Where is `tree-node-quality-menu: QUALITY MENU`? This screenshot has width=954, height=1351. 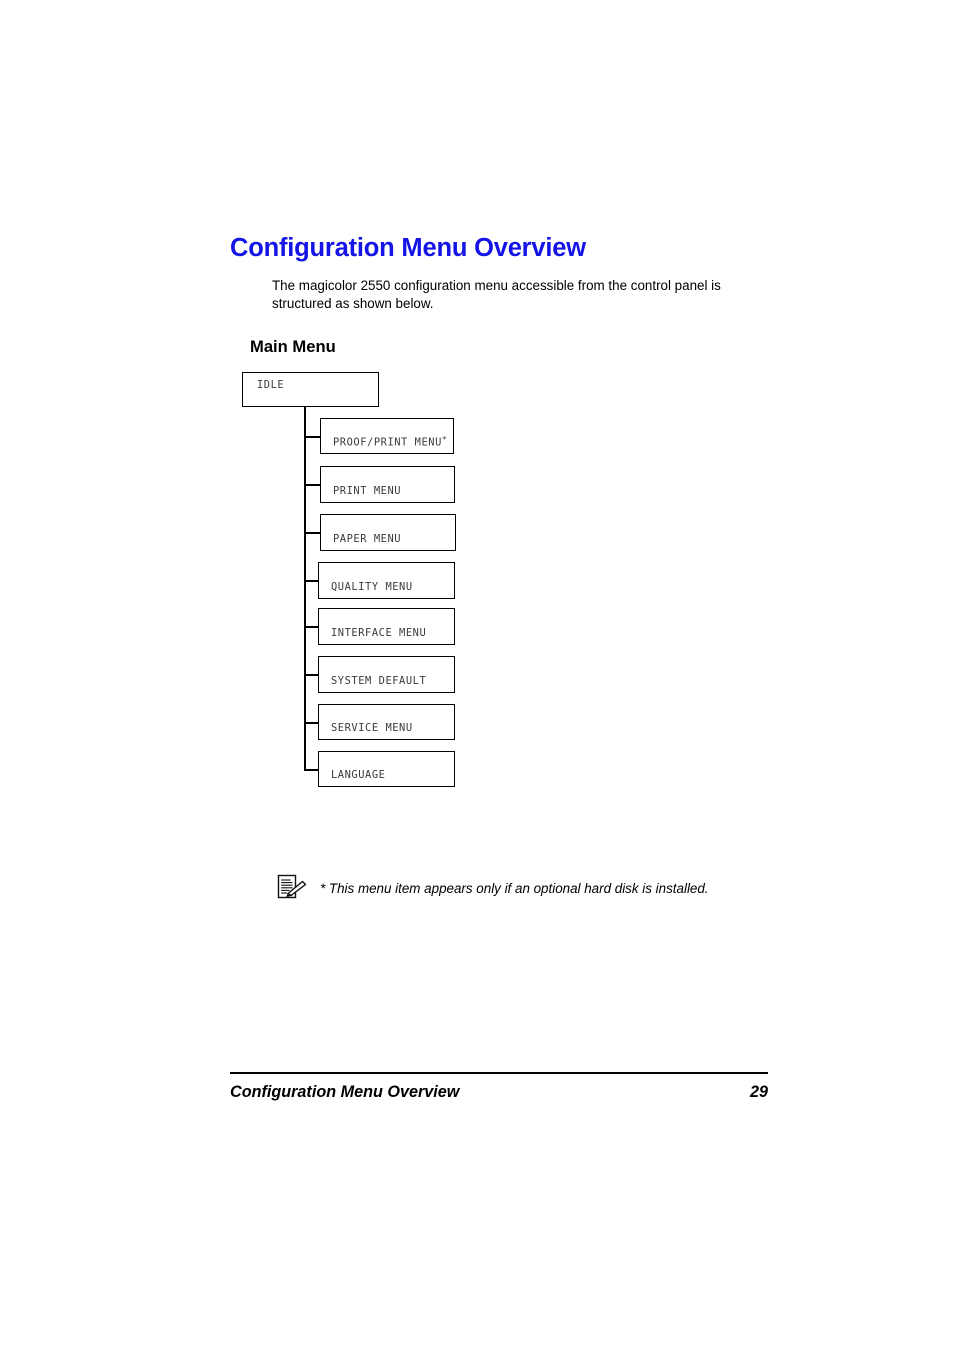
tree-node-quality-menu: QUALITY MENU is located at coordinates (386, 580).